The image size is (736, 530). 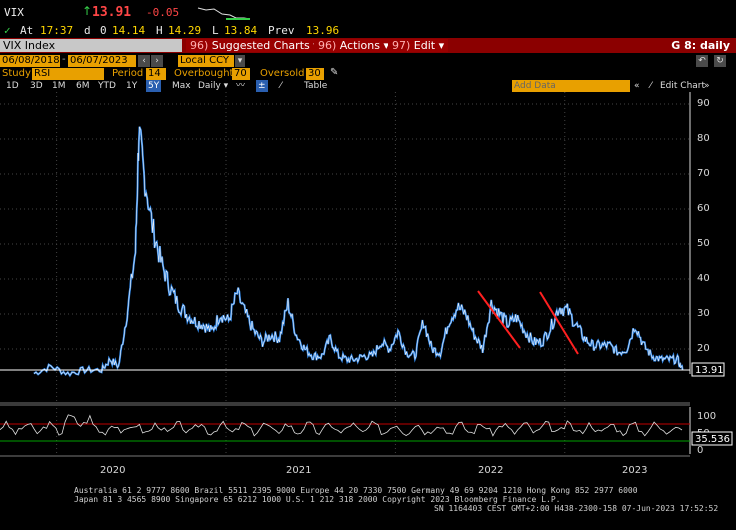 What do you see at coordinates (703, 348) in the screenshot?
I see `y-tick-20: 20` at bounding box center [703, 348].